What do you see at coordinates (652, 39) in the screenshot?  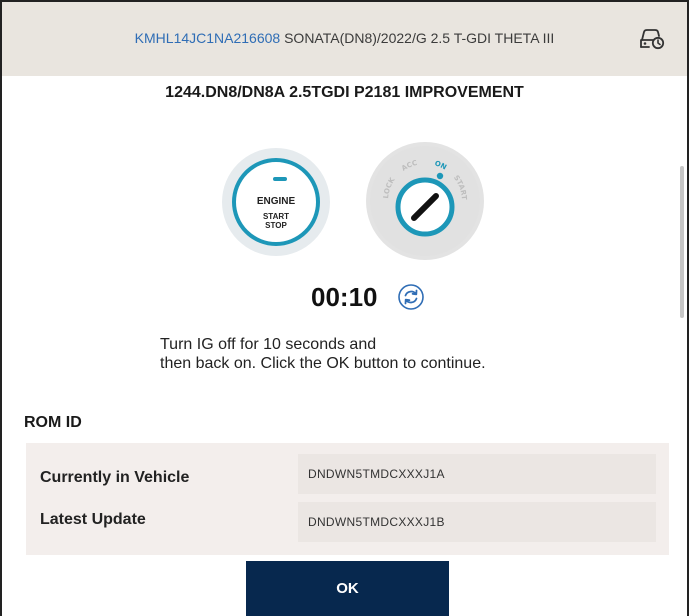 I see `car-settings-icon` at bounding box center [652, 39].